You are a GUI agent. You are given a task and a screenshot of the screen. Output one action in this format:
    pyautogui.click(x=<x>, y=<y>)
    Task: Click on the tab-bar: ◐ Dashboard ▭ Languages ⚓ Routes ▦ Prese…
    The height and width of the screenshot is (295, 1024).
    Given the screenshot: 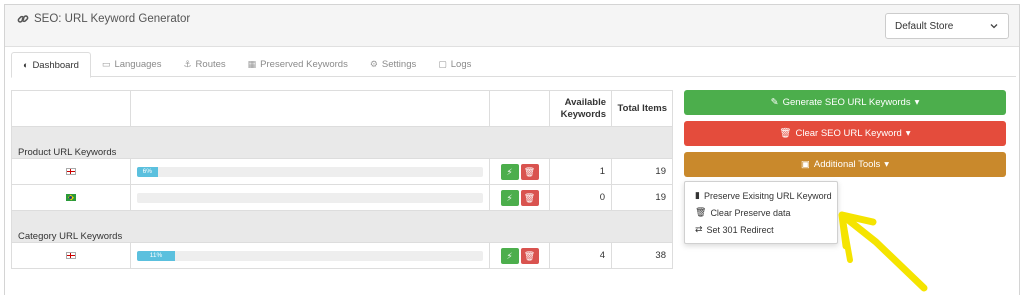 What is the action you would take?
    pyautogui.click(x=513, y=65)
    